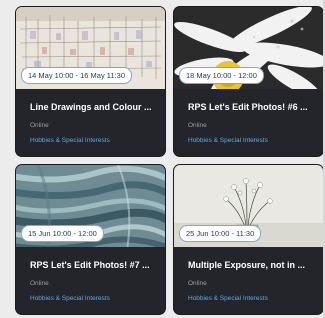 The image size is (325, 318). What do you see at coordinates (221, 75) in the screenshot?
I see `event-date-badge: 18 May 10:00 - 12:00` at bounding box center [221, 75].